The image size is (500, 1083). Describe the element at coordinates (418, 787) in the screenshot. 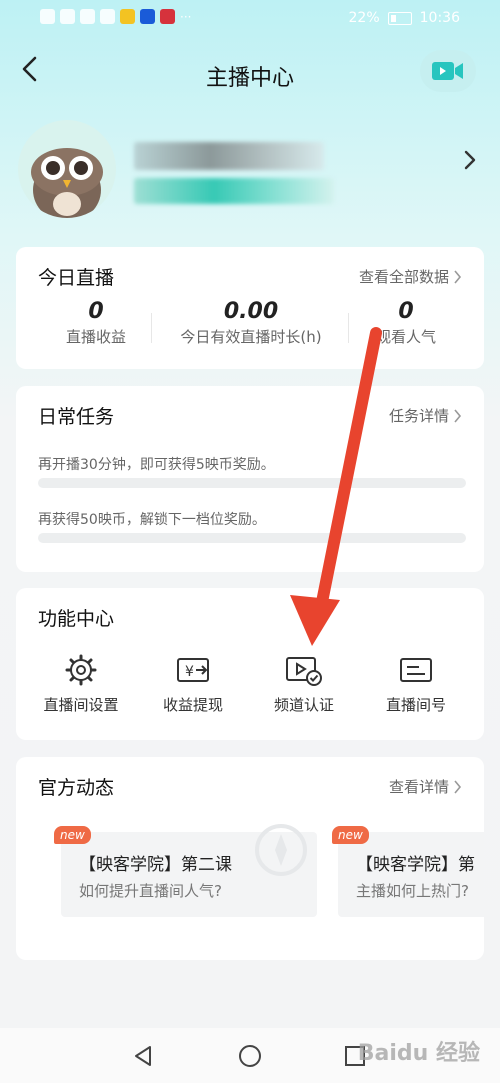

I see `view-details-label: 查看详情` at that location.